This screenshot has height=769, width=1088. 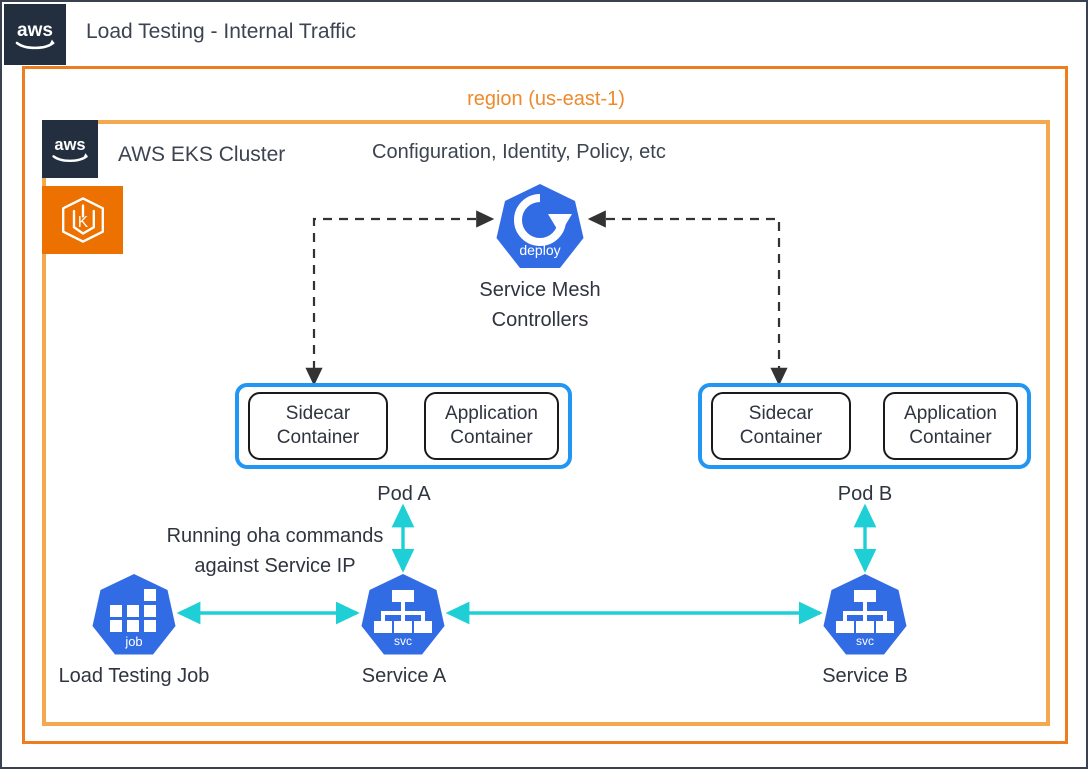 I want to click on eks-kubernetes-icon: K, so click(x=82, y=220).